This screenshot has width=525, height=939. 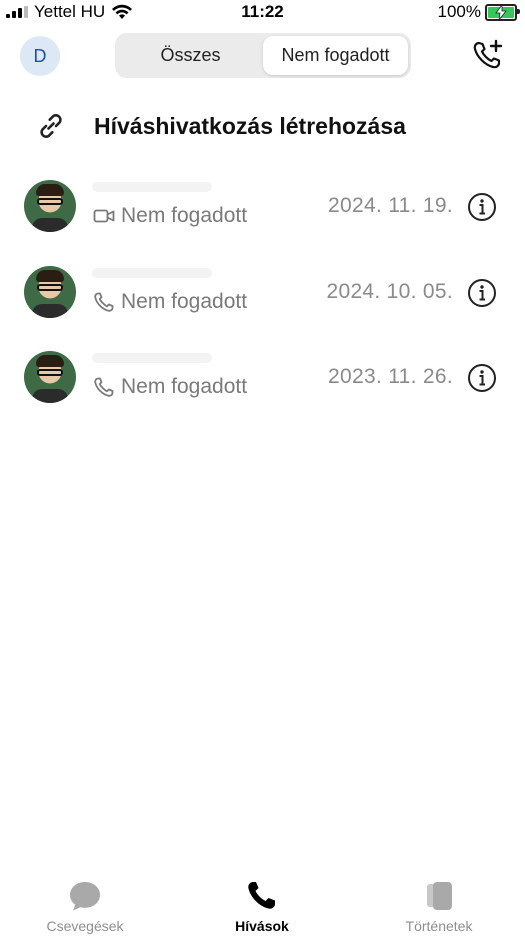 I want to click on create-call-link-row: Híváshivatkozás létrehozása, so click(x=220, y=126).